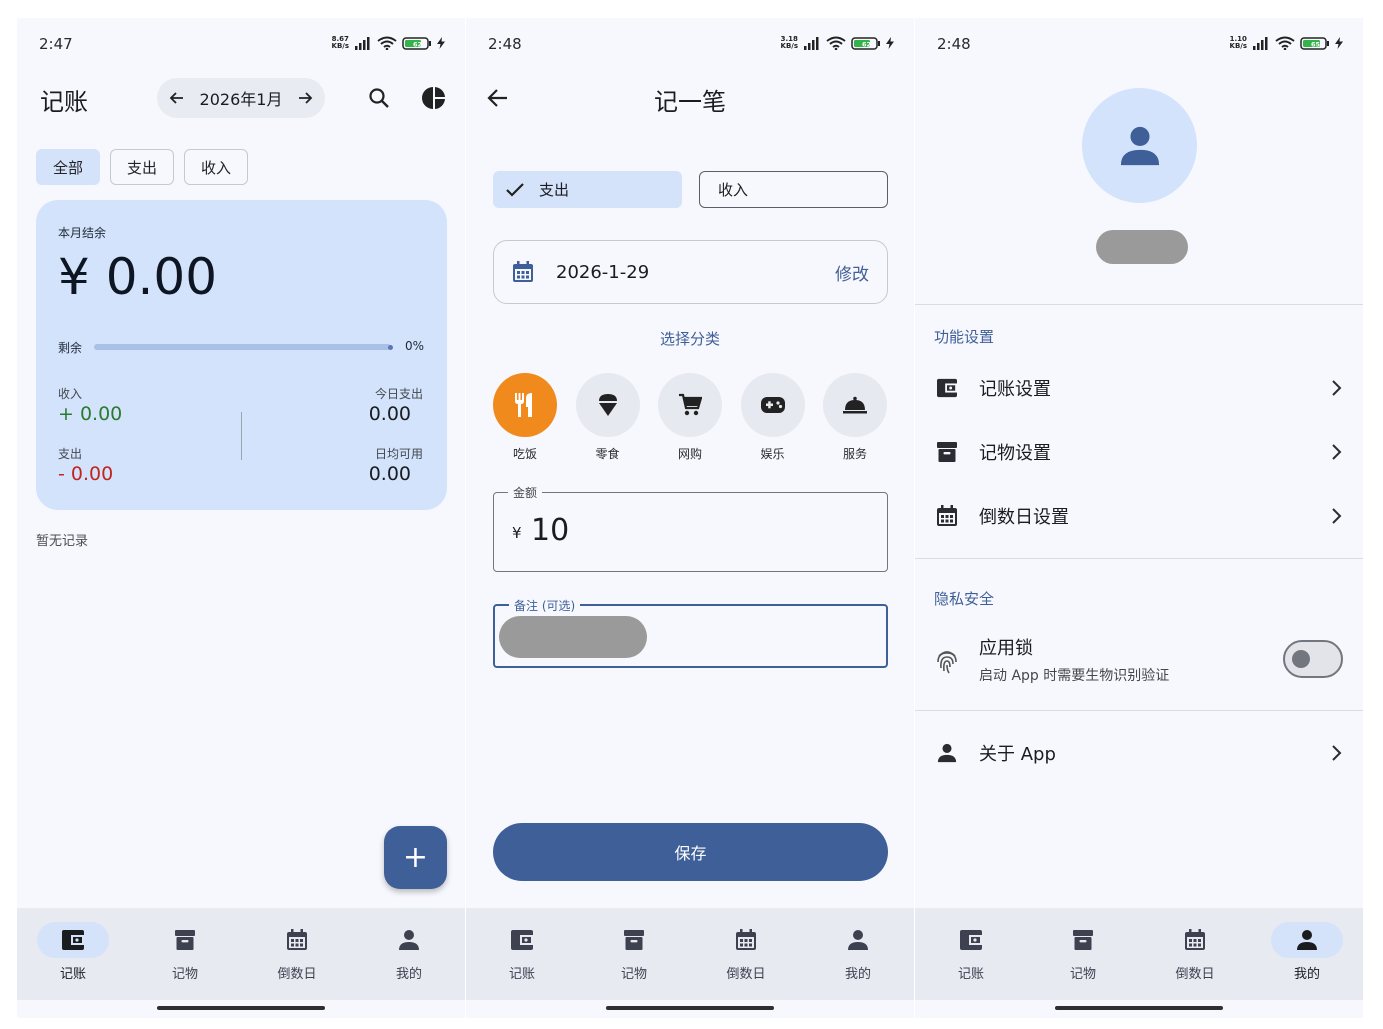  Describe the element at coordinates (142, 167) in the screenshot. I see `filter-expense: 支出` at that location.